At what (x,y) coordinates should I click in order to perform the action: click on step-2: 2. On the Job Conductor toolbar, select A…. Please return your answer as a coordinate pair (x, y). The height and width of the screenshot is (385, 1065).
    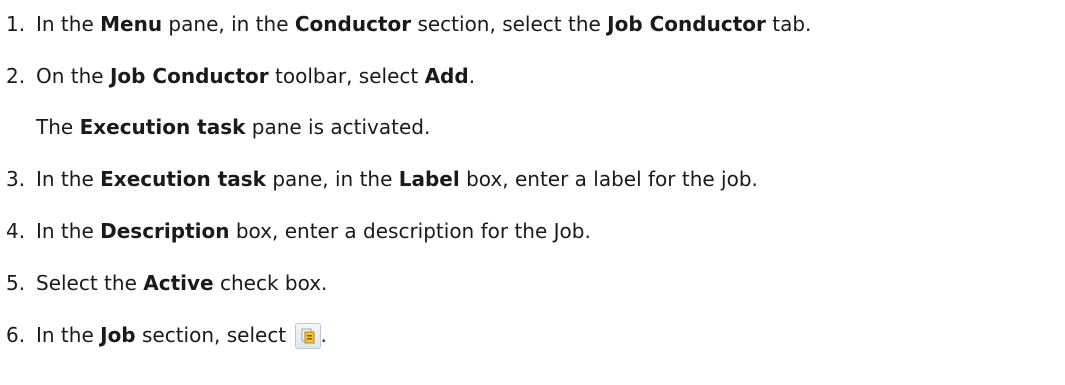
    Looking at the image, I should click on (240, 76).